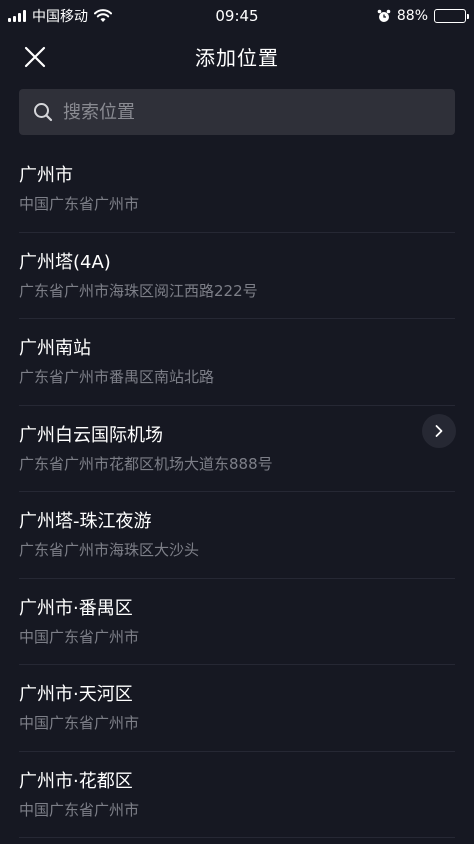 This screenshot has width=474, height=844. Describe the element at coordinates (46, 175) in the screenshot. I see `location-name: 广州市` at that location.